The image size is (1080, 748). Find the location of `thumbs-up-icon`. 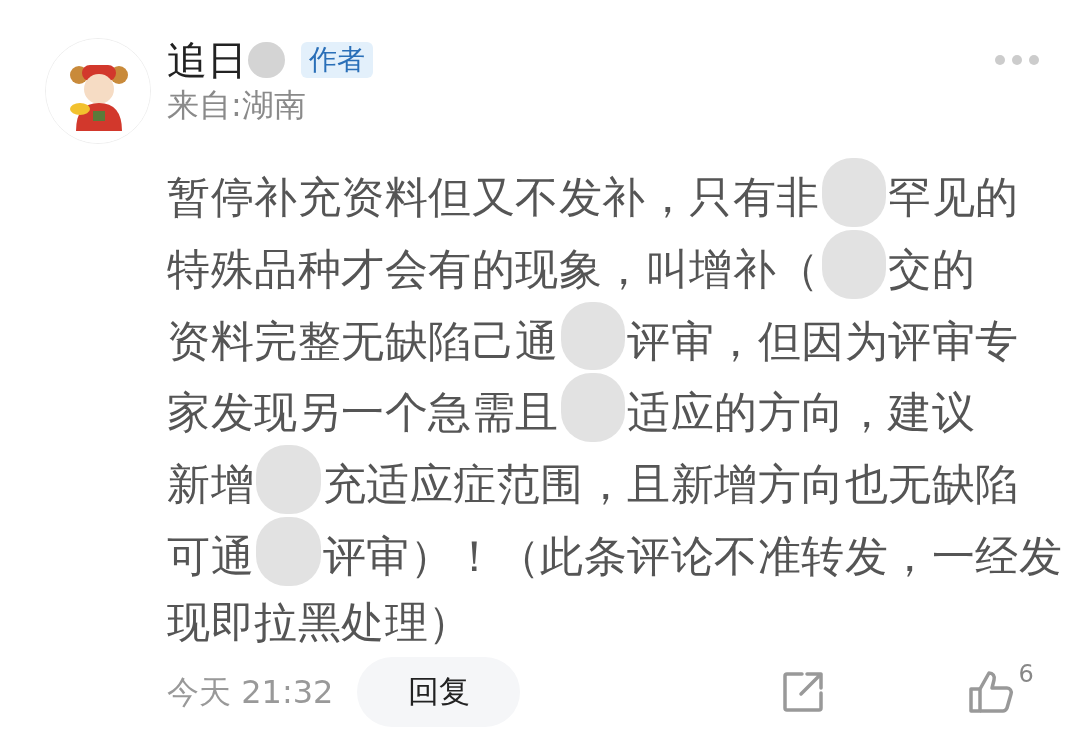

thumbs-up-icon is located at coordinates (991, 691).